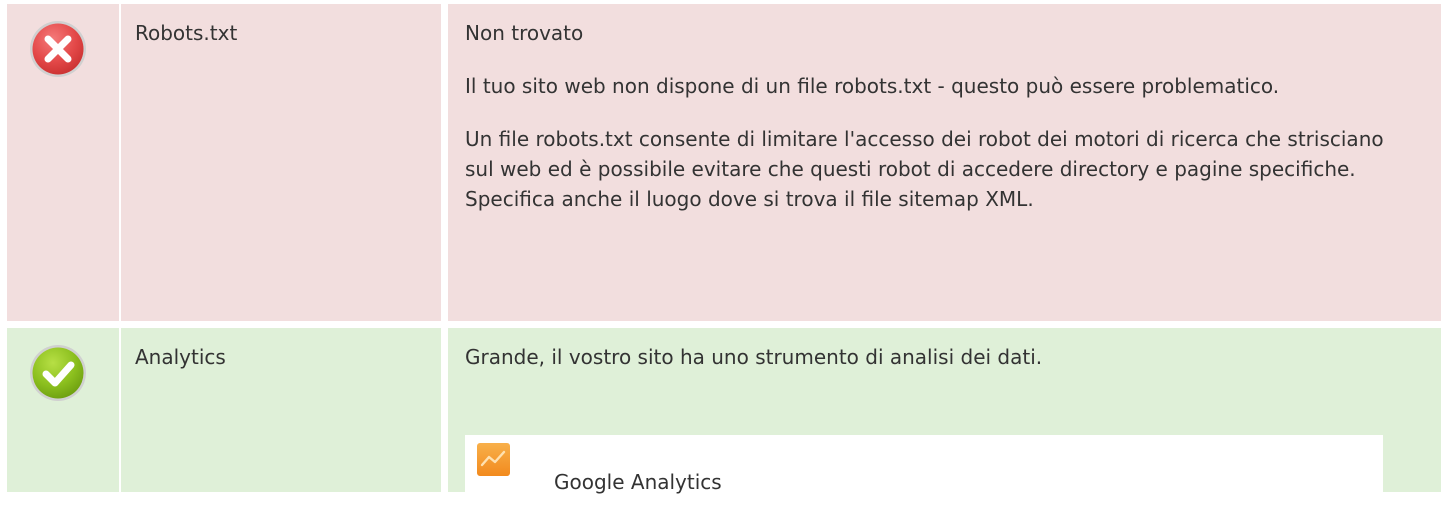 The width and height of the screenshot is (1446, 513). Describe the element at coordinates (58, 49) in the screenshot. I see `error-x-icon` at that location.